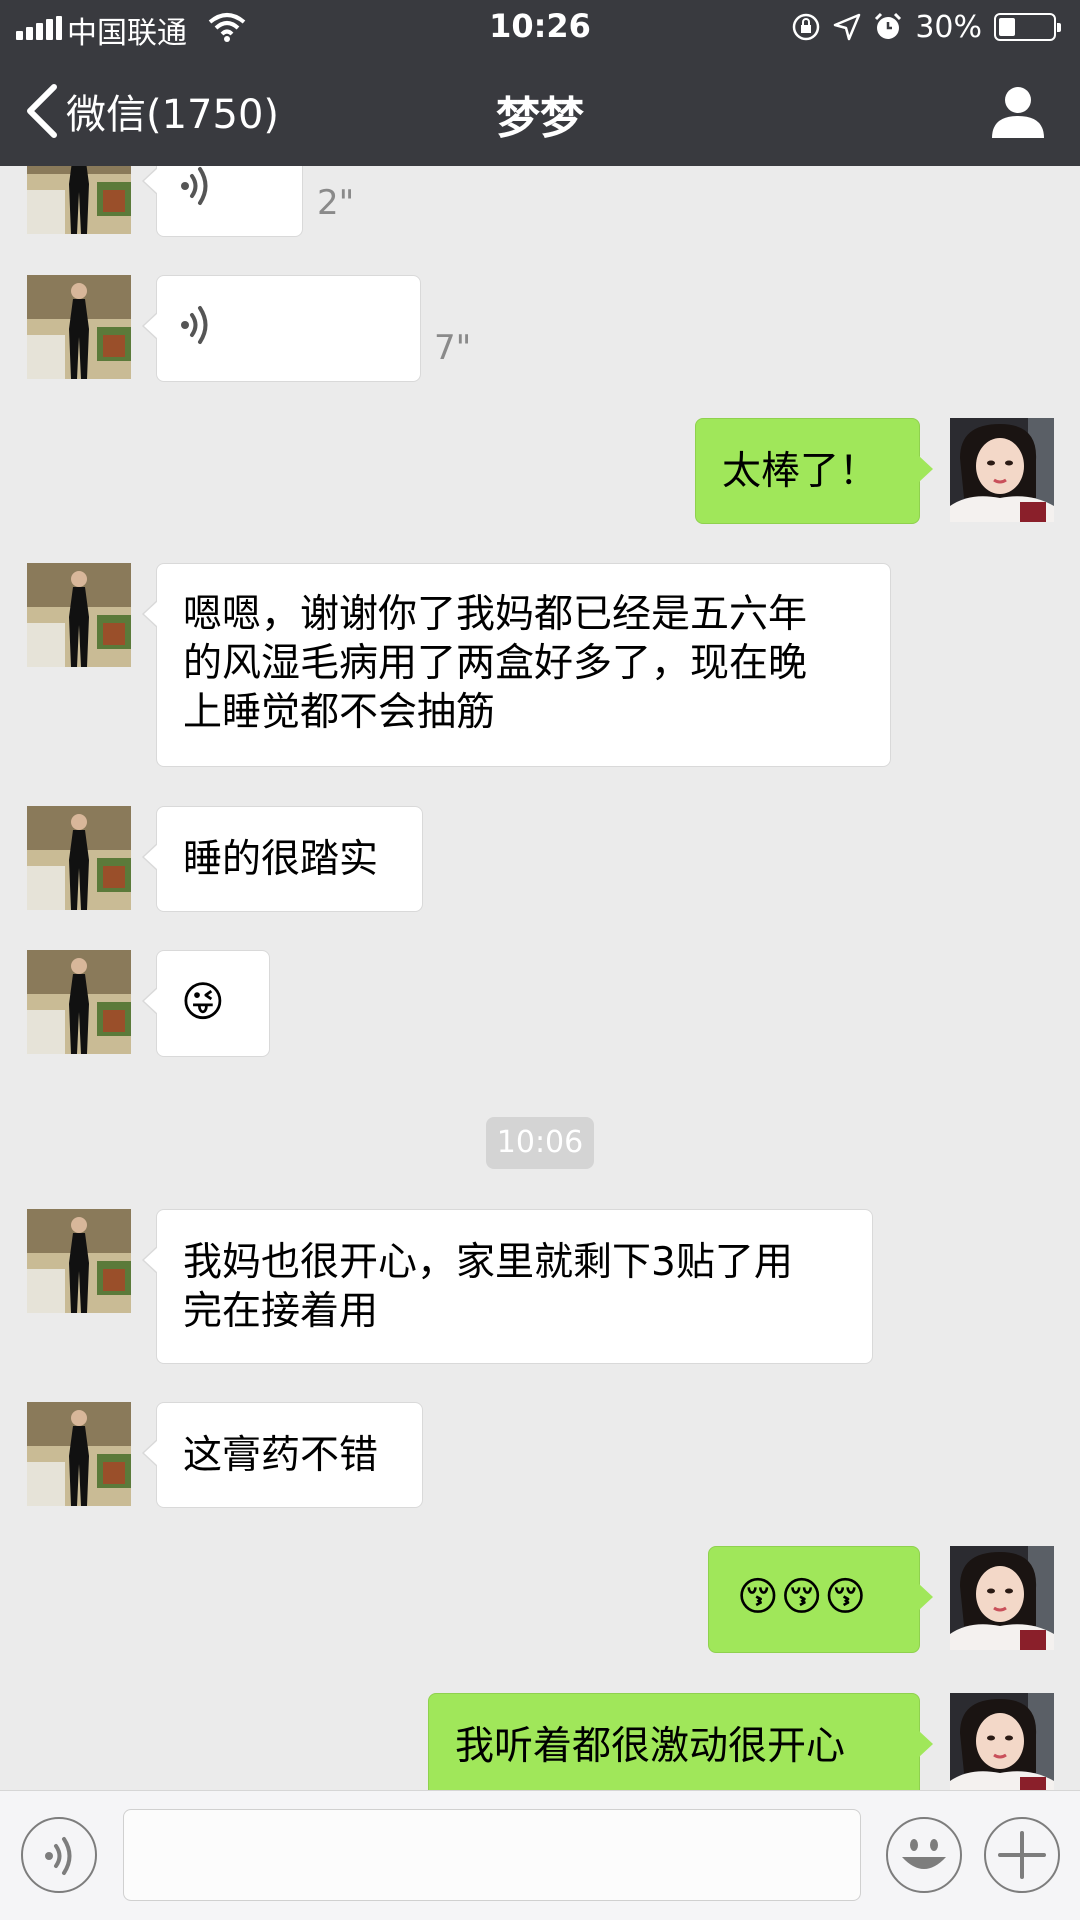 The image size is (1080, 1920). I want to click on status-bar: 中国联通 10:26 30%, so click(540, 28).